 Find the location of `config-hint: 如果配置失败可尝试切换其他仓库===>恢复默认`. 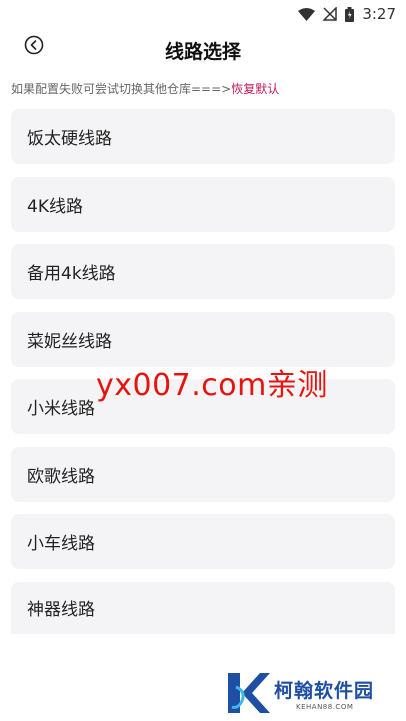

config-hint: 如果配置失败可尝试切换其他仓库===>恢复默认 is located at coordinates (206, 88).